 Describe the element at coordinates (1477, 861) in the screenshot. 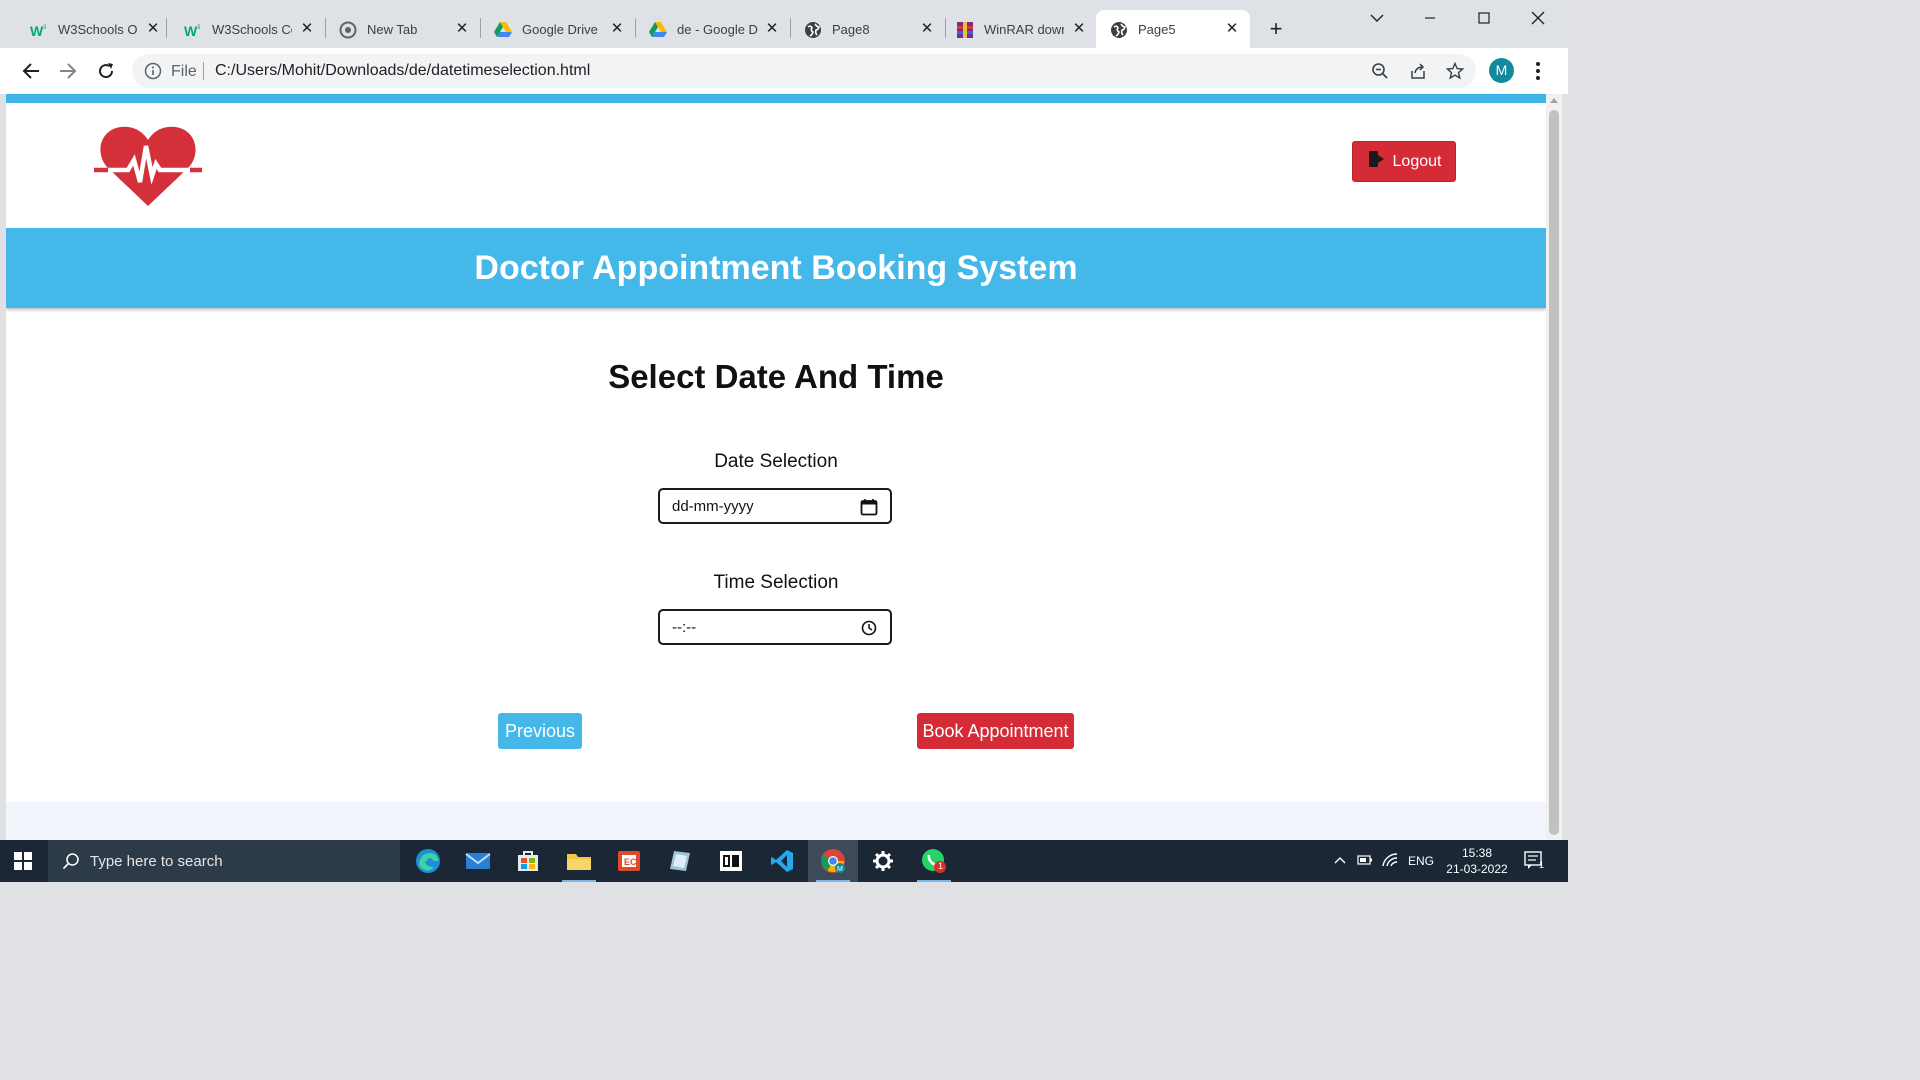

I see `system-clock: 15:38 21-03-2022` at that location.